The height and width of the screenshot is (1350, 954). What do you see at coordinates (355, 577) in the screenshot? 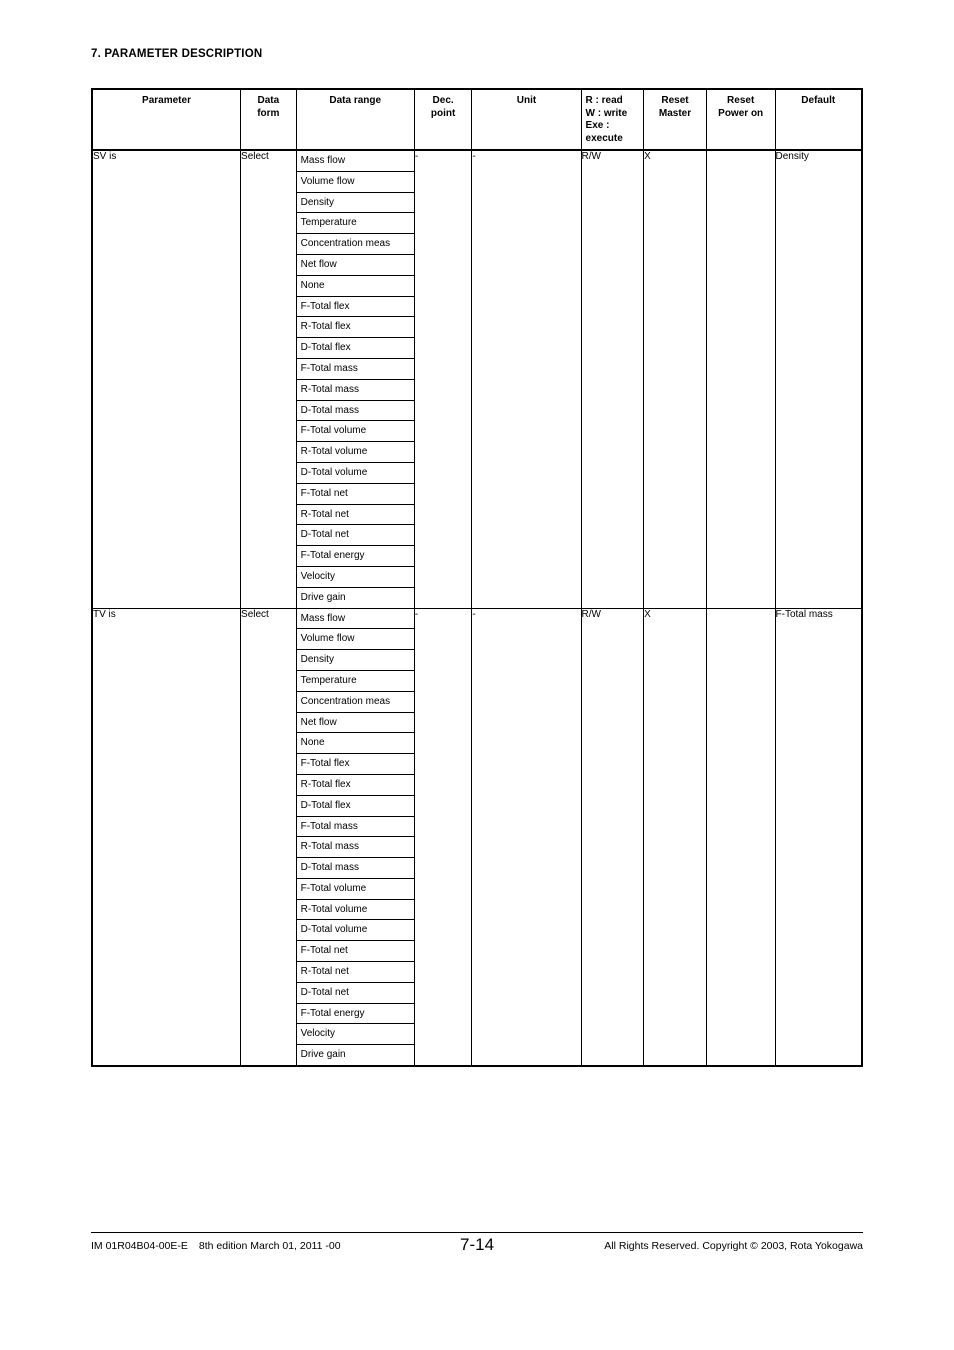
I see `data-range-item-label: Velocity` at bounding box center [355, 577].